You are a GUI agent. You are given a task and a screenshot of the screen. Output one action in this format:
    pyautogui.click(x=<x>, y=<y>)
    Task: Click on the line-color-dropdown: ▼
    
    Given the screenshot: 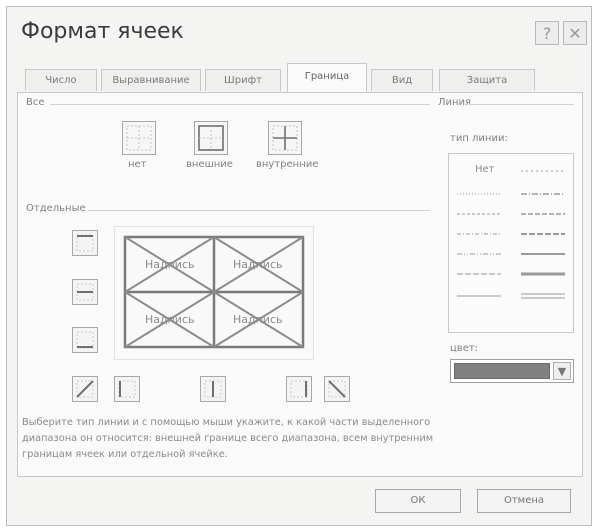 What is the action you would take?
    pyautogui.click(x=512, y=371)
    